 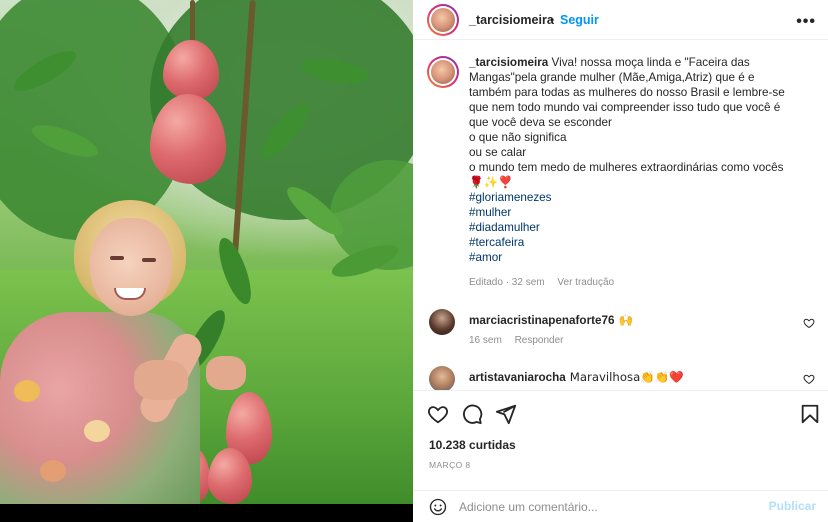 What do you see at coordinates (542, 320) in the screenshot?
I see `commenter-username: marciacristinapenaforte76` at bounding box center [542, 320].